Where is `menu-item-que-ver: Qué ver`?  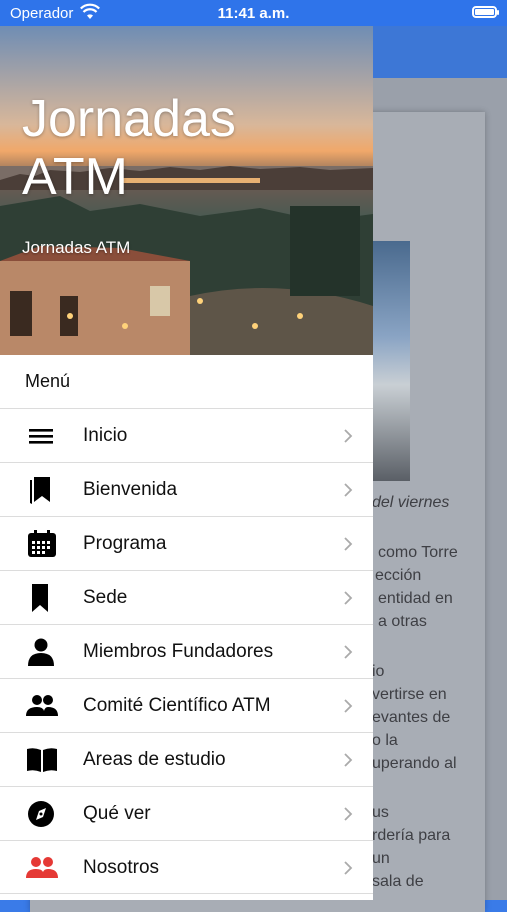
menu-item-que-ver: Qué ver is located at coordinates (186, 813).